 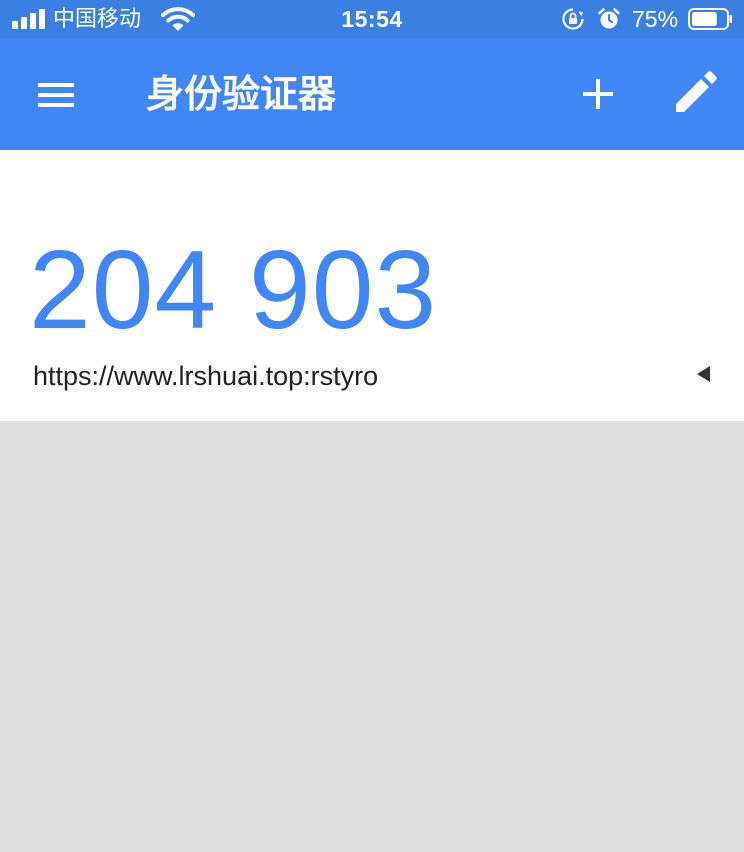 What do you see at coordinates (573, 19) in the screenshot?
I see `rotation-lock-icon` at bounding box center [573, 19].